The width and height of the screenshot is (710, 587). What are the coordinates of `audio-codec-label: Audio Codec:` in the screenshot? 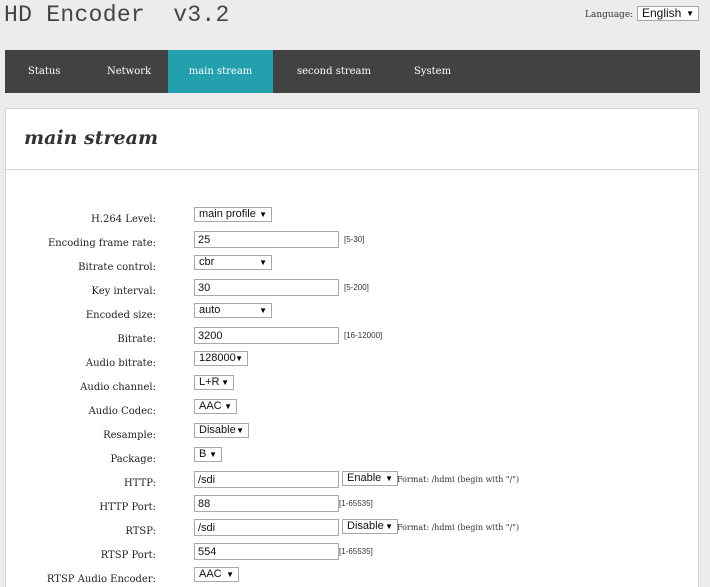 It's located at (122, 411).